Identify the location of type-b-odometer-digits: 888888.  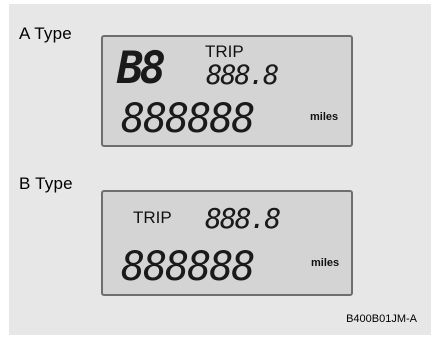
(188, 267).